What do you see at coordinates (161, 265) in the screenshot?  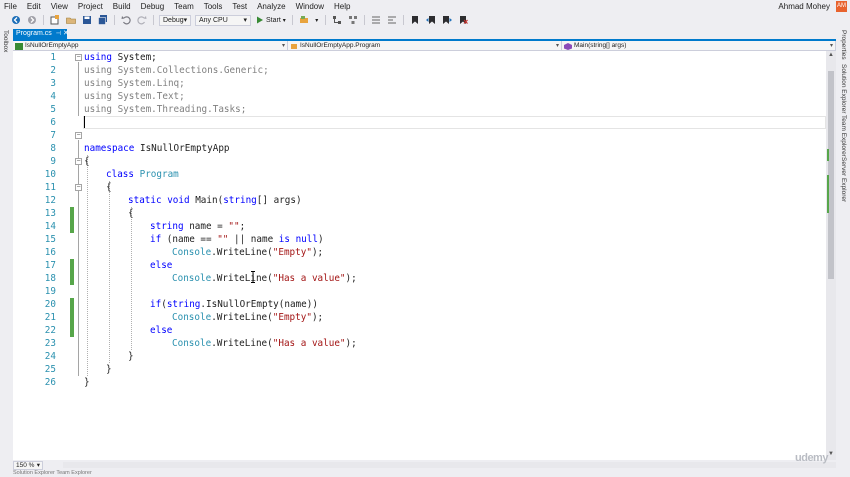 I see `code-line-17: else` at bounding box center [161, 265].